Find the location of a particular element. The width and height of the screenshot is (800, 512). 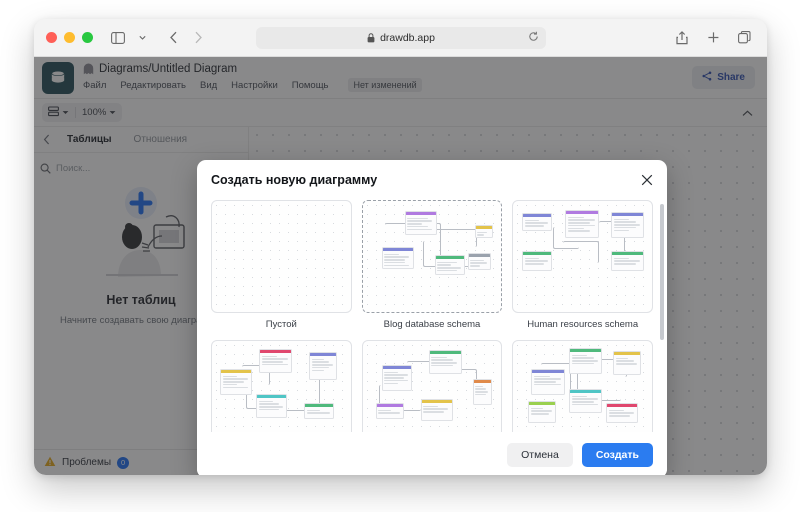

address-bar: drawdb.app is located at coordinates (401, 37).